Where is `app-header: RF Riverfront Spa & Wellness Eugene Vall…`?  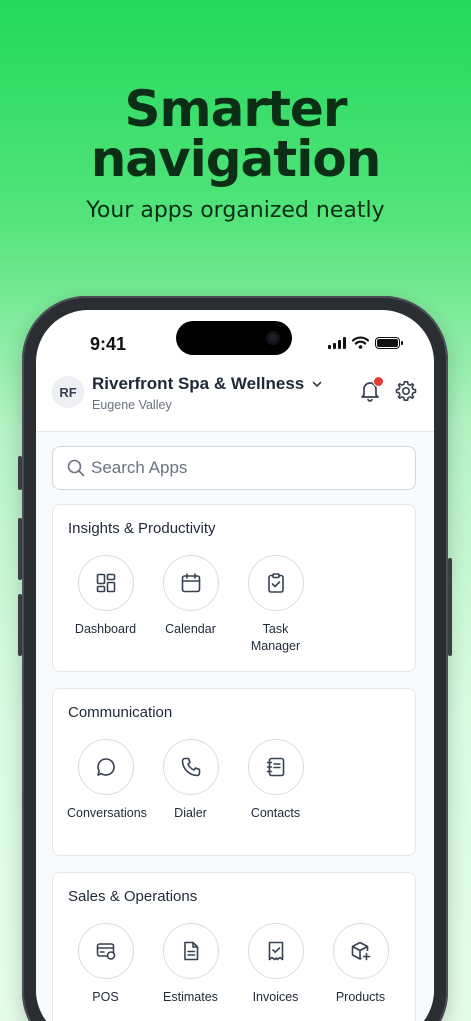 app-header: RF Riverfront Spa & Wellness Eugene Vall… is located at coordinates (235, 401).